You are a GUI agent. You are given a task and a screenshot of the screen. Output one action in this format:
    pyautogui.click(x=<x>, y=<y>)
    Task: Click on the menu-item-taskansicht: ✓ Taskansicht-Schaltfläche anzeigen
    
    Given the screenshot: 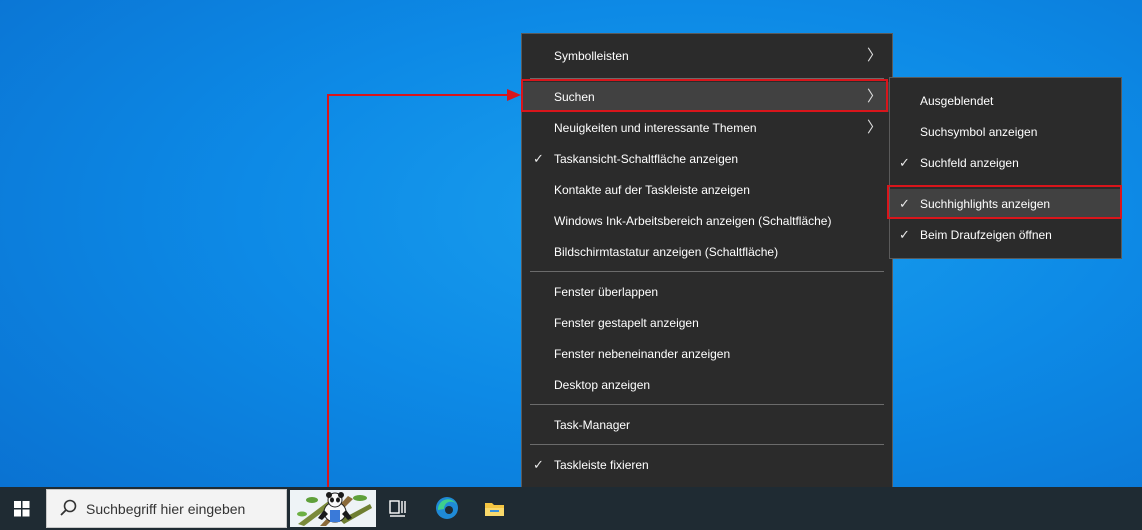 What is the action you would take?
    pyautogui.click(x=707, y=159)
    